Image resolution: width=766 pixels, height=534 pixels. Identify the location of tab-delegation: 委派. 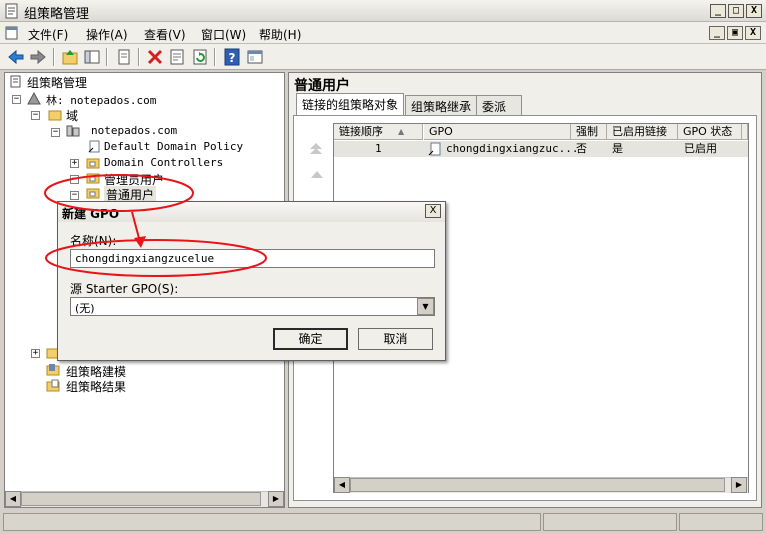
(499, 105).